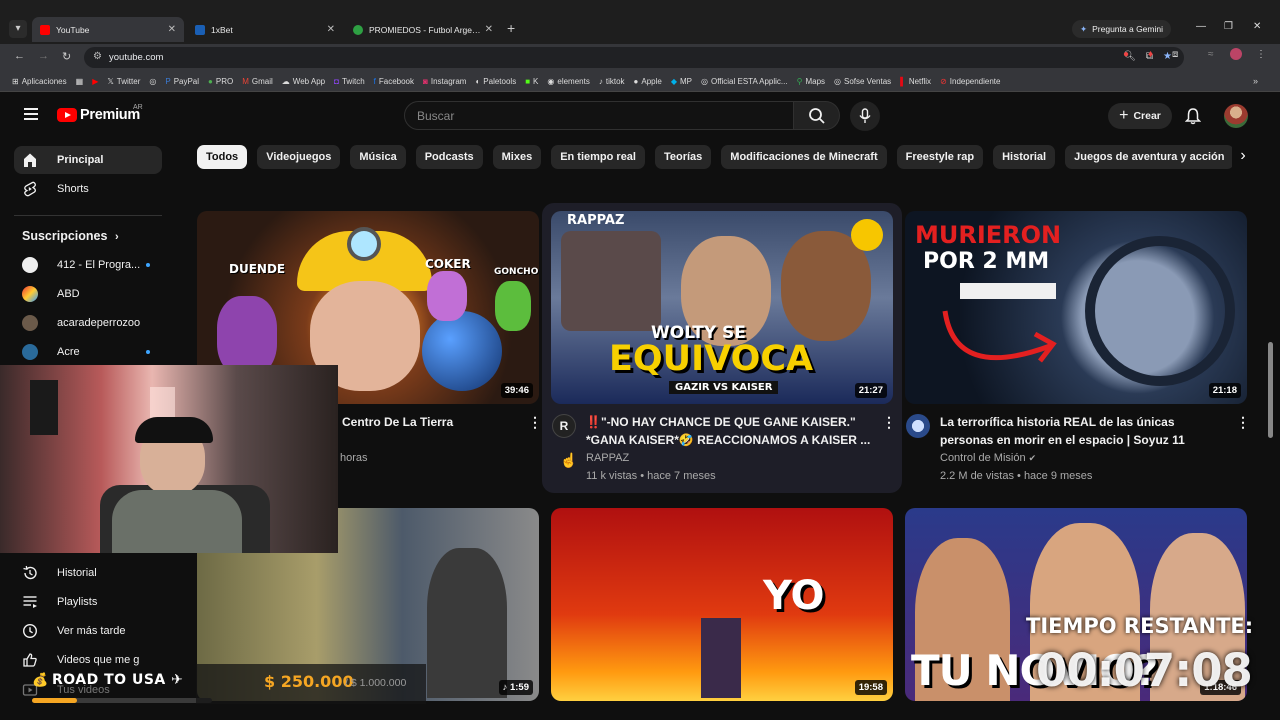 This screenshot has width=1280, height=720. Describe the element at coordinates (495, 81) in the screenshot. I see `bookmark: ◐ Paletools` at that location.